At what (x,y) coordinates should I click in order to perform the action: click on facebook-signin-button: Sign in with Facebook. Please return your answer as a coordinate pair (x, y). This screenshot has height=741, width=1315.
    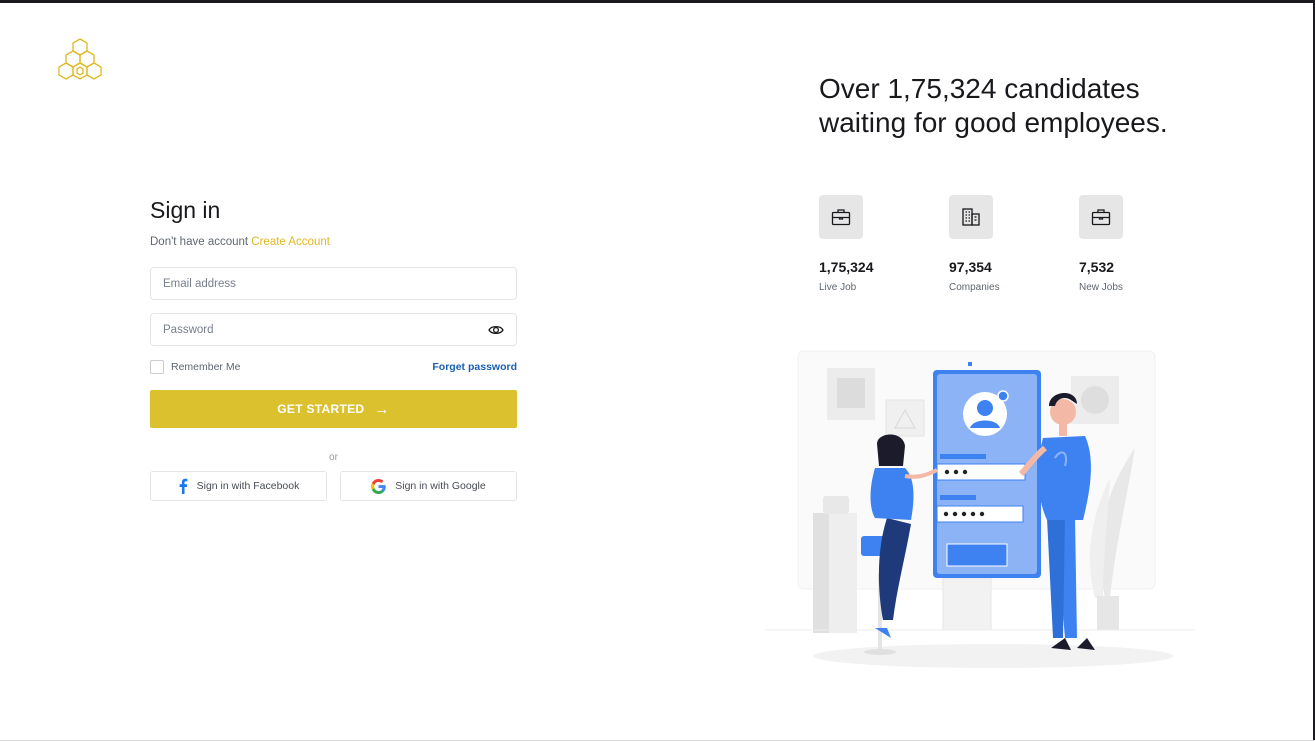
    Looking at the image, I should click on (238, 486).